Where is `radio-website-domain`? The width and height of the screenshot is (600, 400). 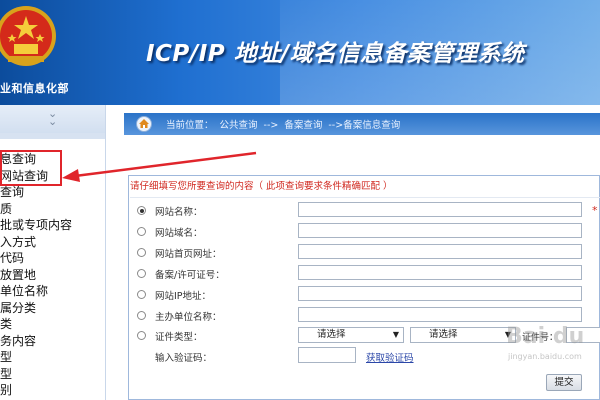
radio-website-domain is located at coordinates (141, 231).